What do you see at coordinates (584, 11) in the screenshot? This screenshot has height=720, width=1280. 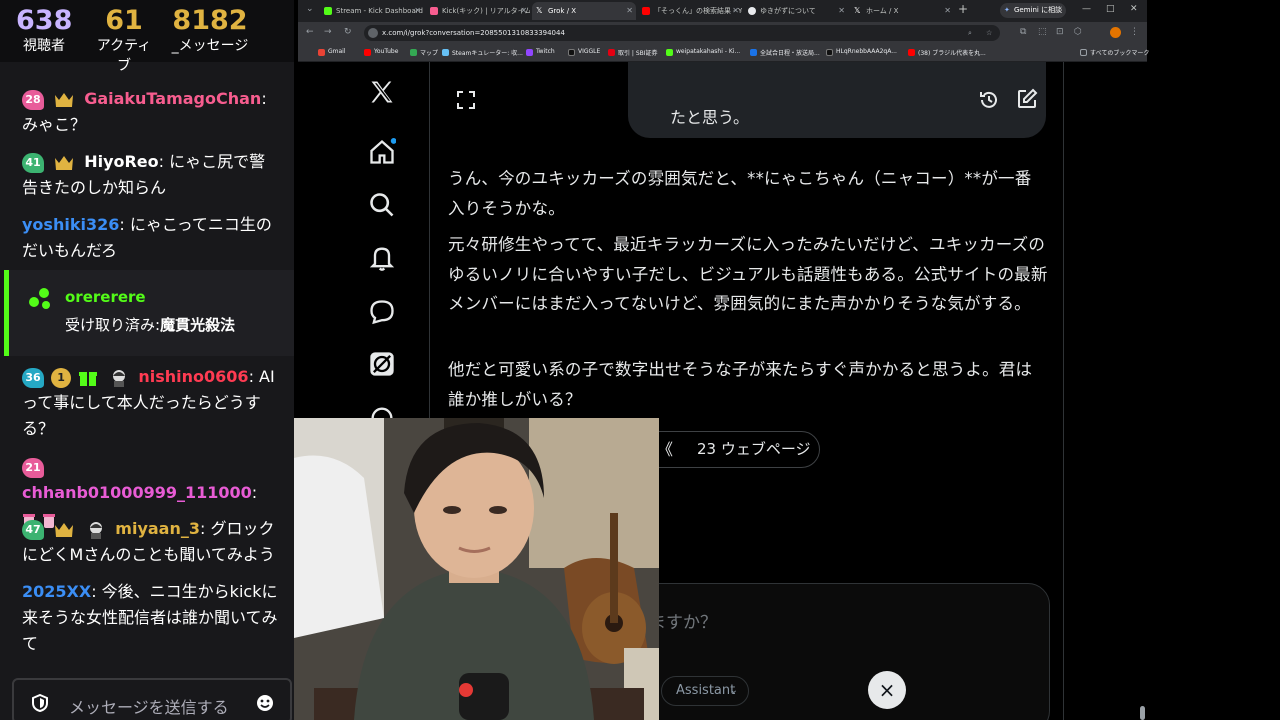 I see `tab-grok: 𝕏 Grok / X ✕` at bounding box center [584, 11].